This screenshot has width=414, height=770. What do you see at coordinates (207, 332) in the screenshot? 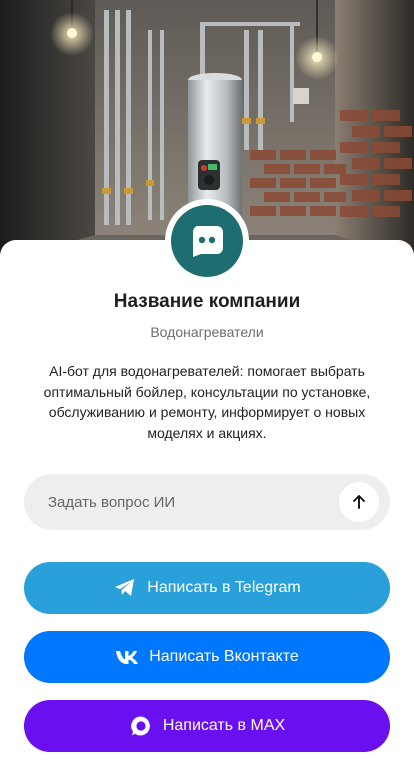
I see `company-category: Водонагреватели` at bounding box center [207, 332].